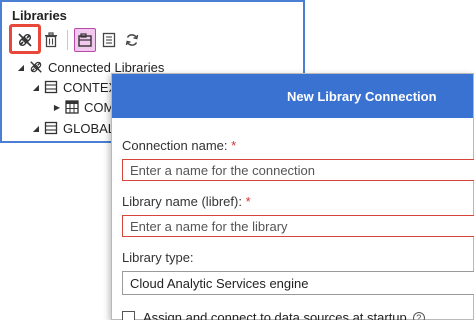 Image resolution: width=474 pixels, height=320 pixels. I want to click on refresh-button, so click(132, 40).